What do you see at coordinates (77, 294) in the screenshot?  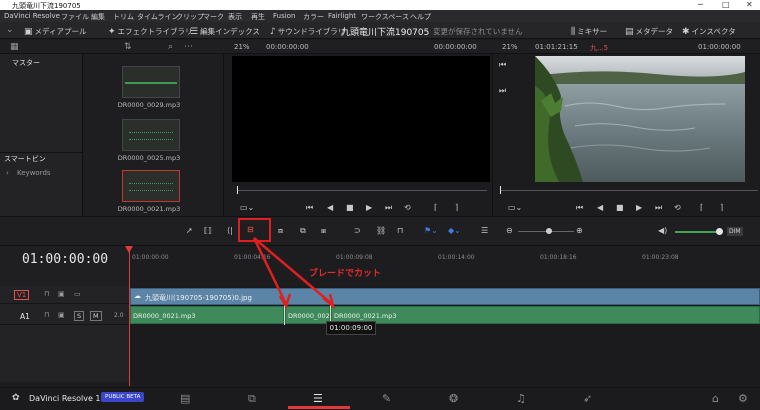 I see `track-enable-icon: ▭` at bounding box center [77, 294].